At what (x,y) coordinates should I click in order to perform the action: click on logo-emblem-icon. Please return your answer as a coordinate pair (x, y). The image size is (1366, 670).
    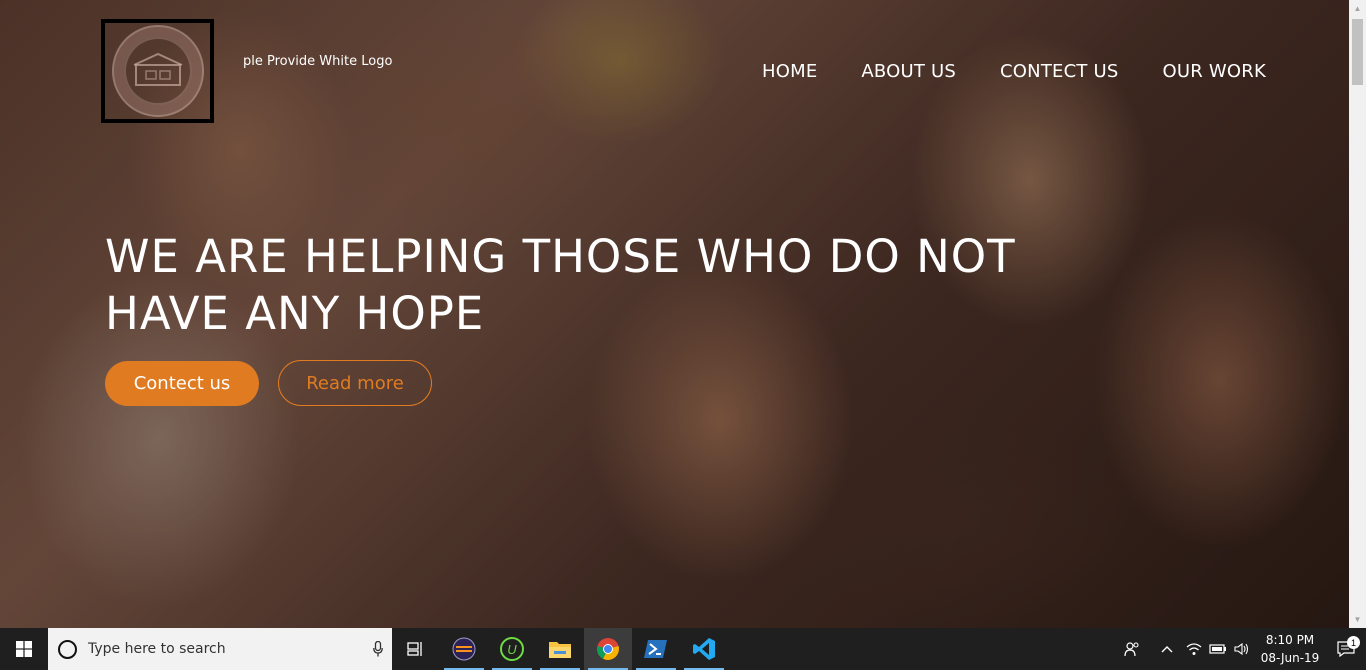
    Looking at the image, I should click on (157, 71).